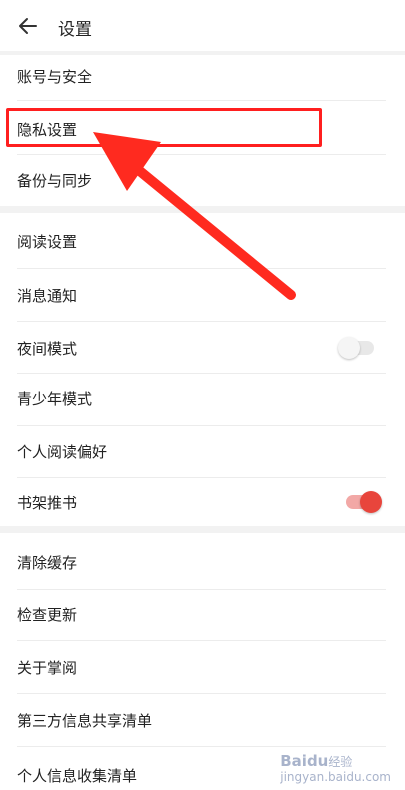 Image resolution: width=405 pixels, height=790 pixels. What do you see at coordinates (194, 216) in the screenshot?
I see `annotation-arrow-icon` at bounding box center [194, 216].